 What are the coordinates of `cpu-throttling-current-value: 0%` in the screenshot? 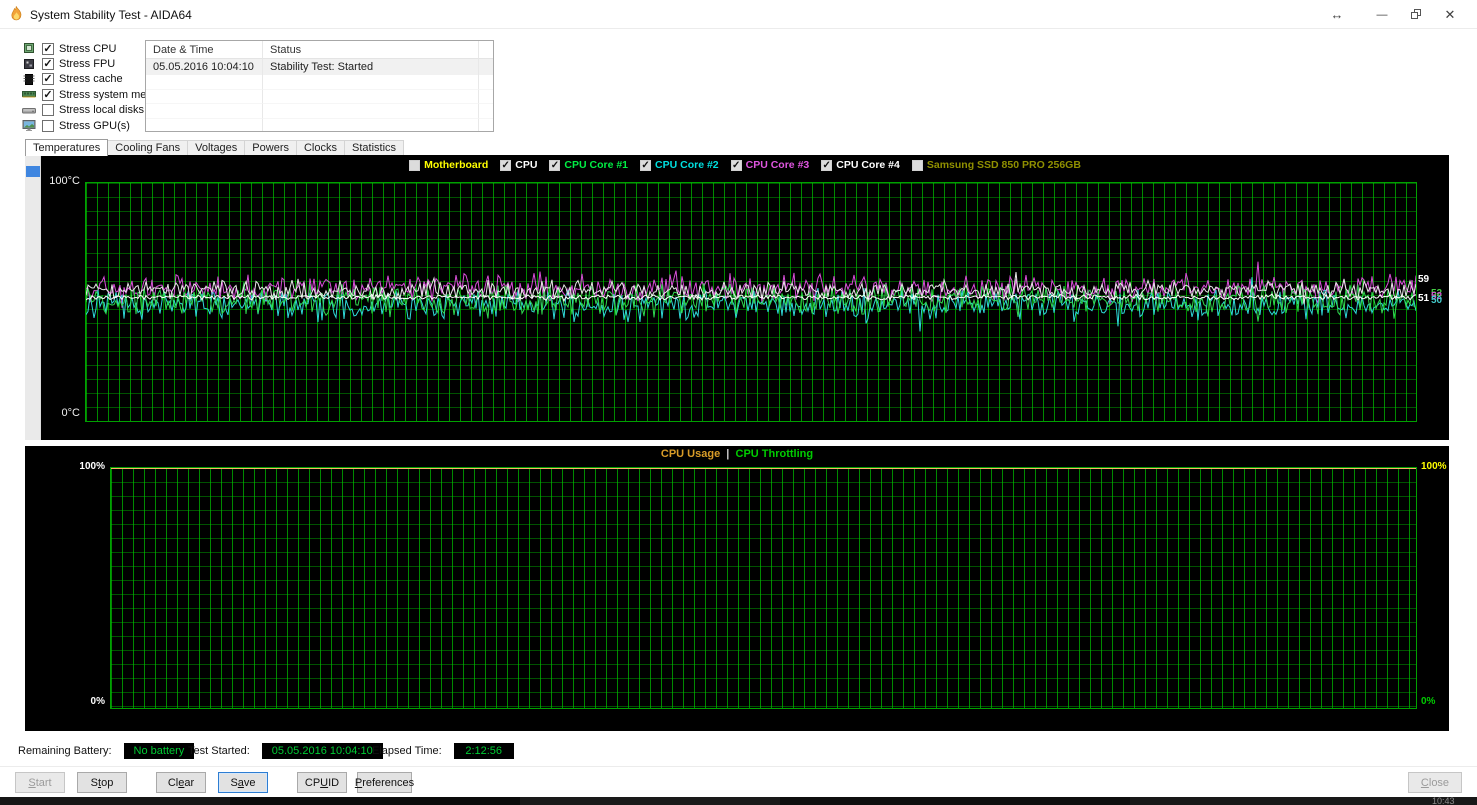 It's located at (1428, 701).